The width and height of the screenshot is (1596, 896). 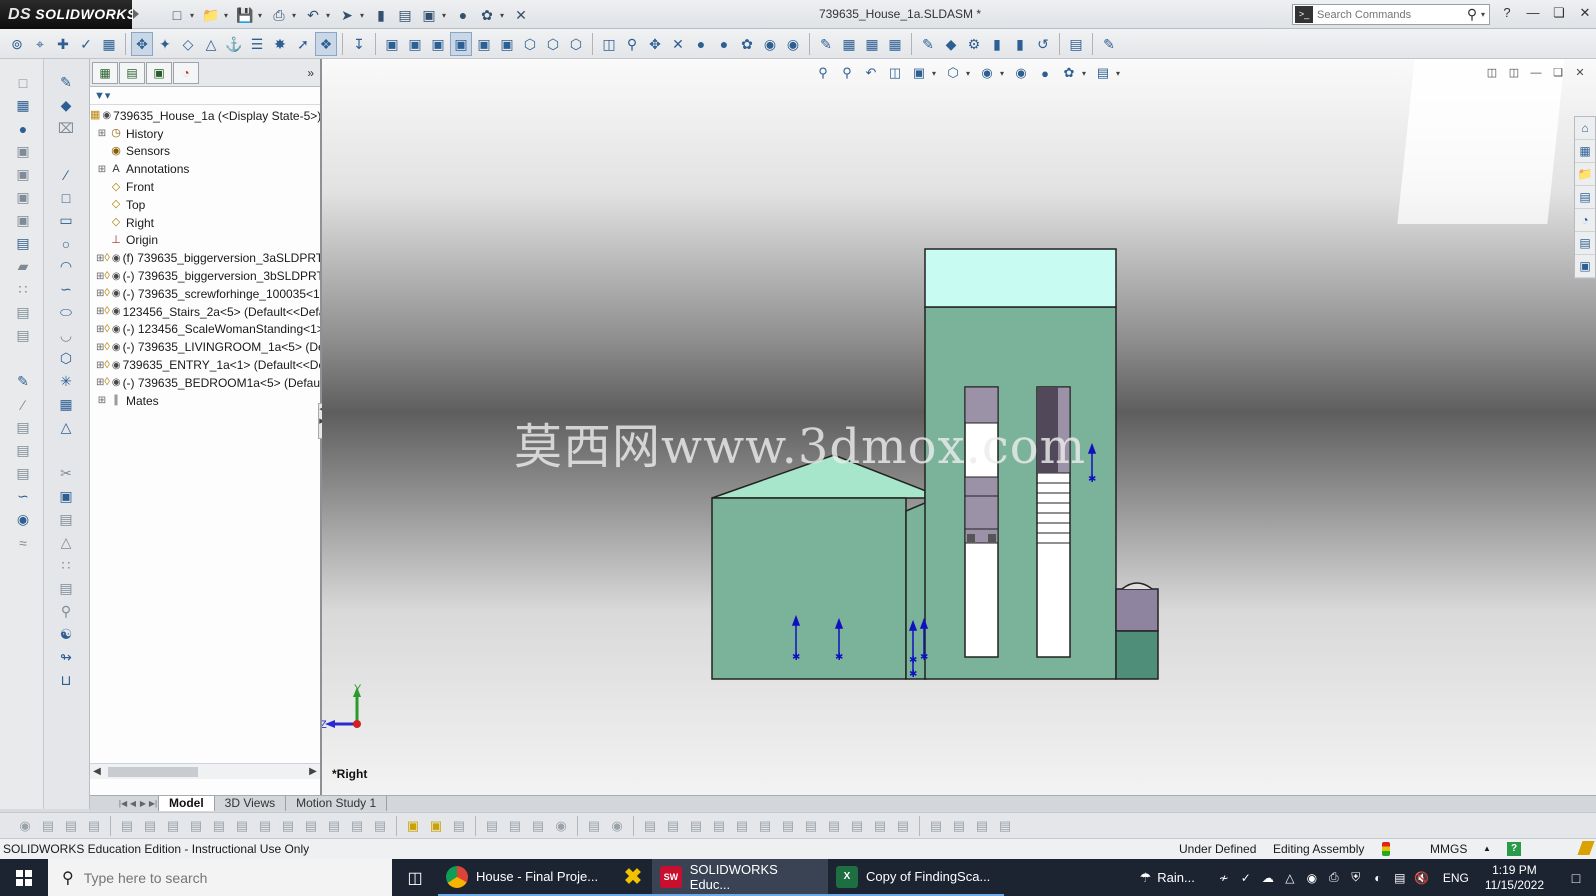 What do you see at coordinates (66, 197) in the screenshot?
I see `rectangle-icon: □` at bounding box center [66, 197].